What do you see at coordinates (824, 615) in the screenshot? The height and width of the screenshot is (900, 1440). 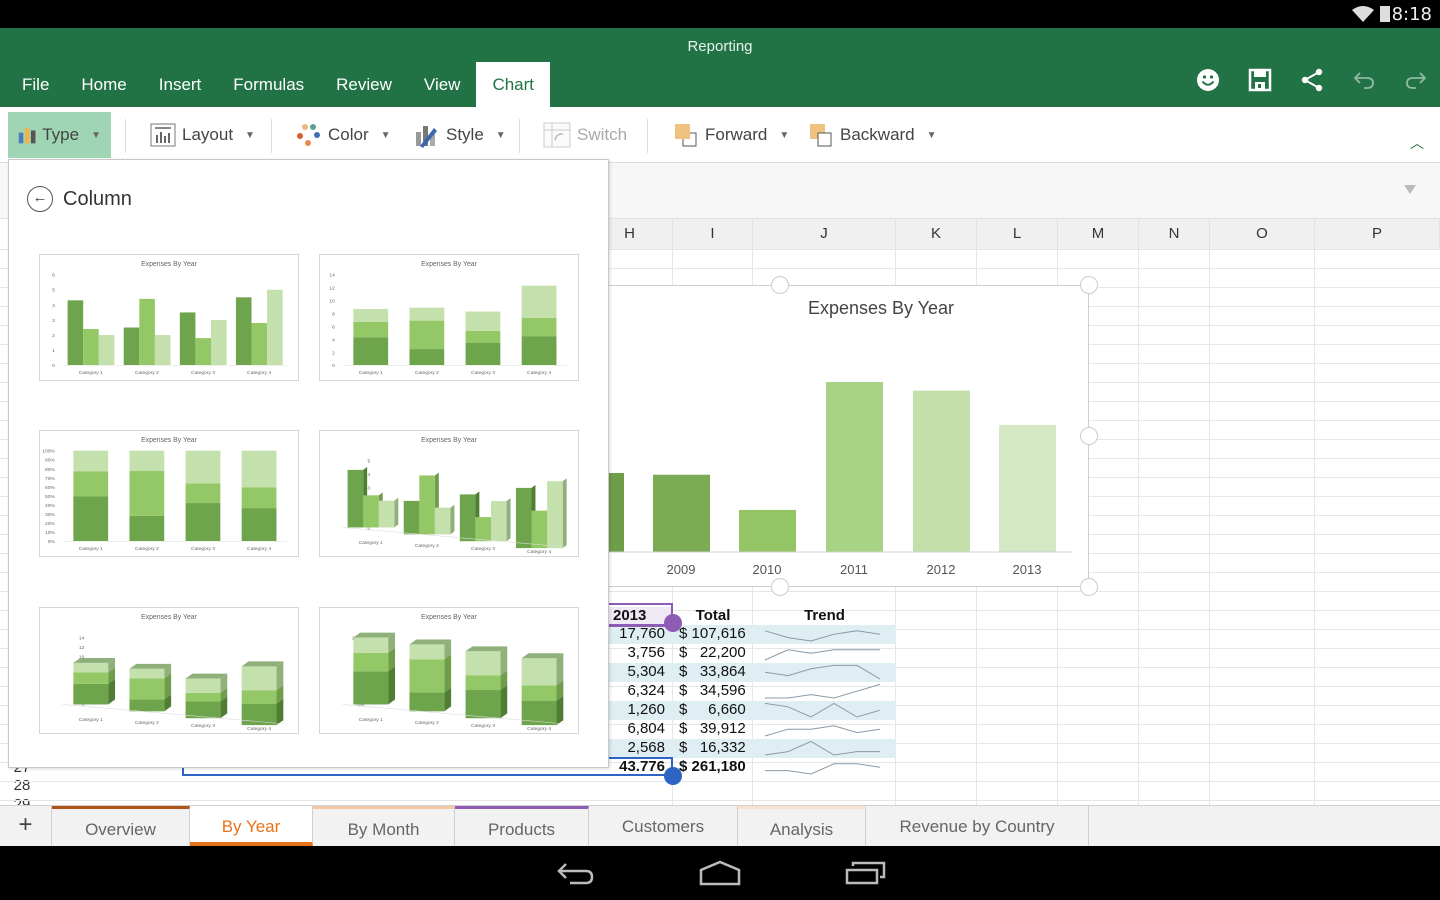 I see `header-trend: Trend` at bounding box center [824, 615].